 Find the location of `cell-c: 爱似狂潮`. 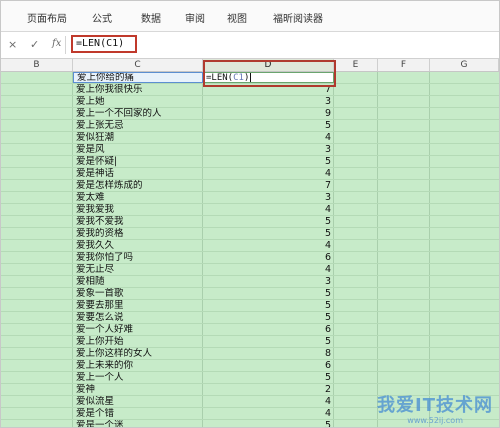

cell-c: 爱似狂潮 is located at coordinates (138, 137).